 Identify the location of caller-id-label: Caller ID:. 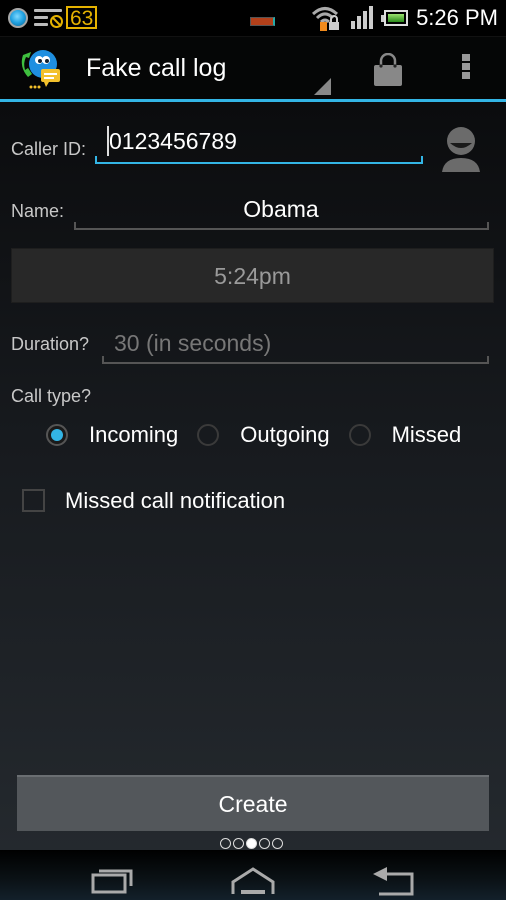
(49, 149).